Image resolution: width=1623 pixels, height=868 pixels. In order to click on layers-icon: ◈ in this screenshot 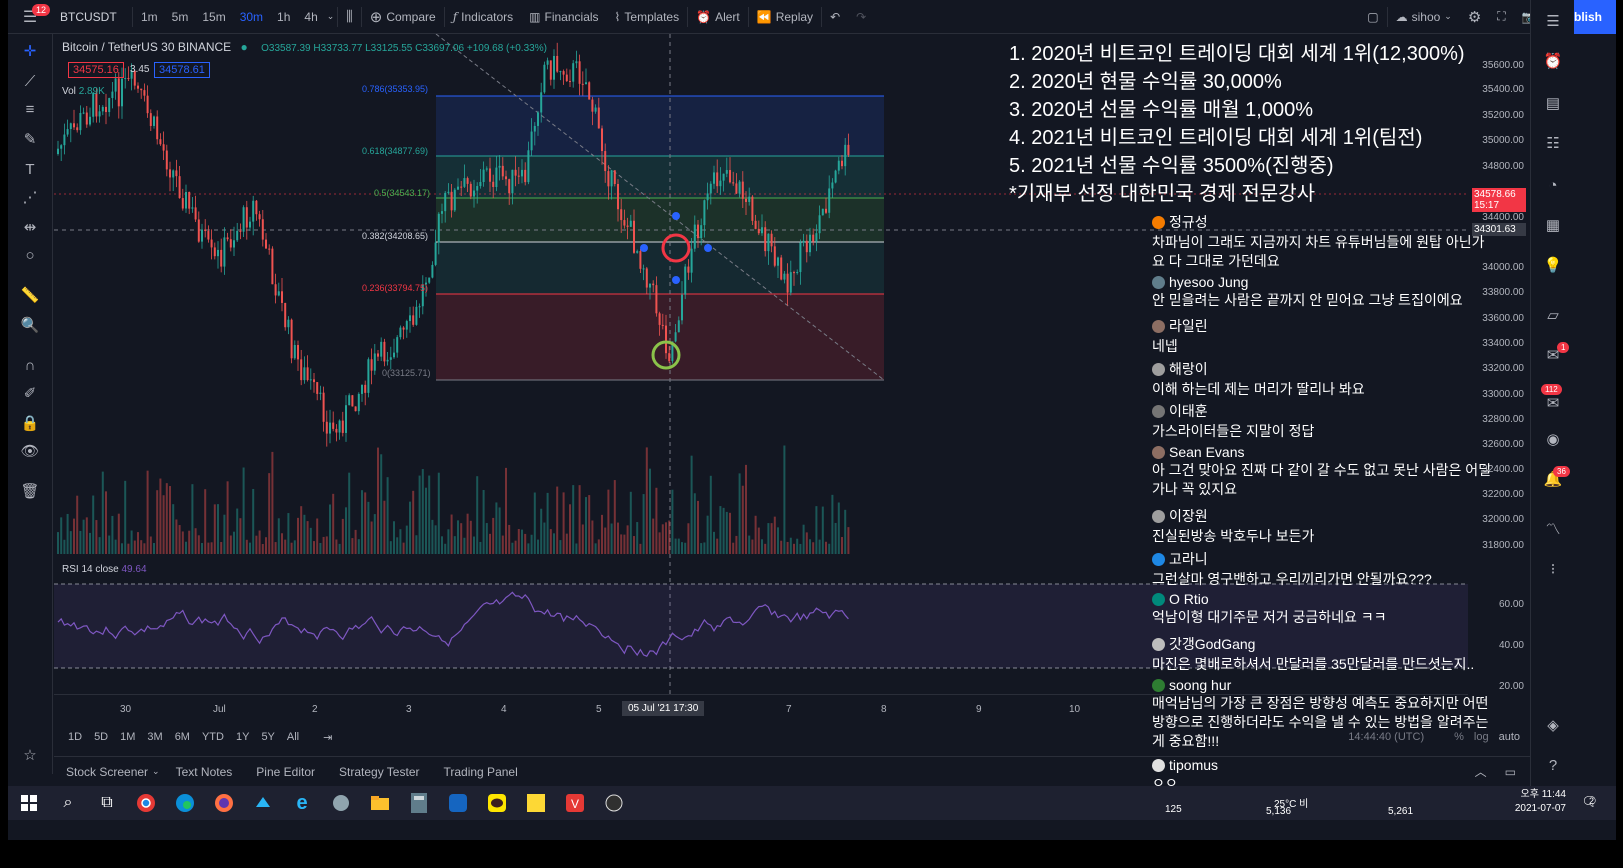, I will do `click(1553, 726)`.